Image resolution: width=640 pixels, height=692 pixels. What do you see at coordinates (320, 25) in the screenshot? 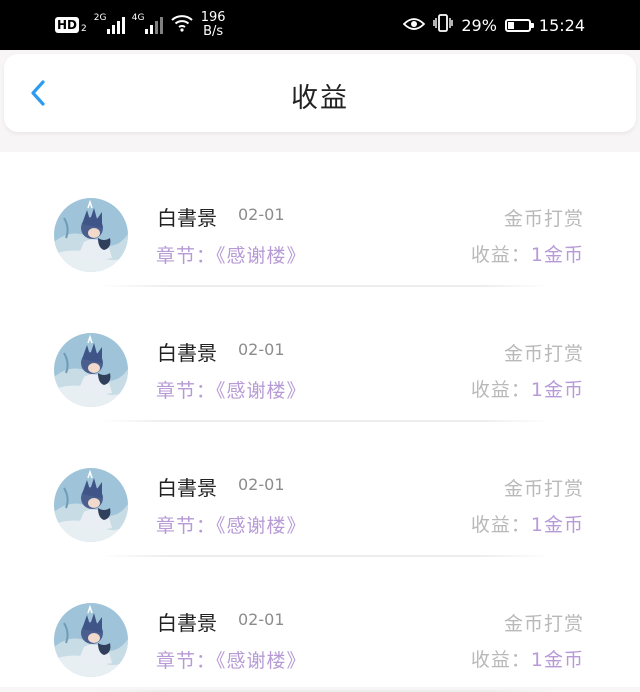
I see `status-bar: HD 2 2G 4G 196 B/s 29% 15:24` at bounding box center [320, 25].